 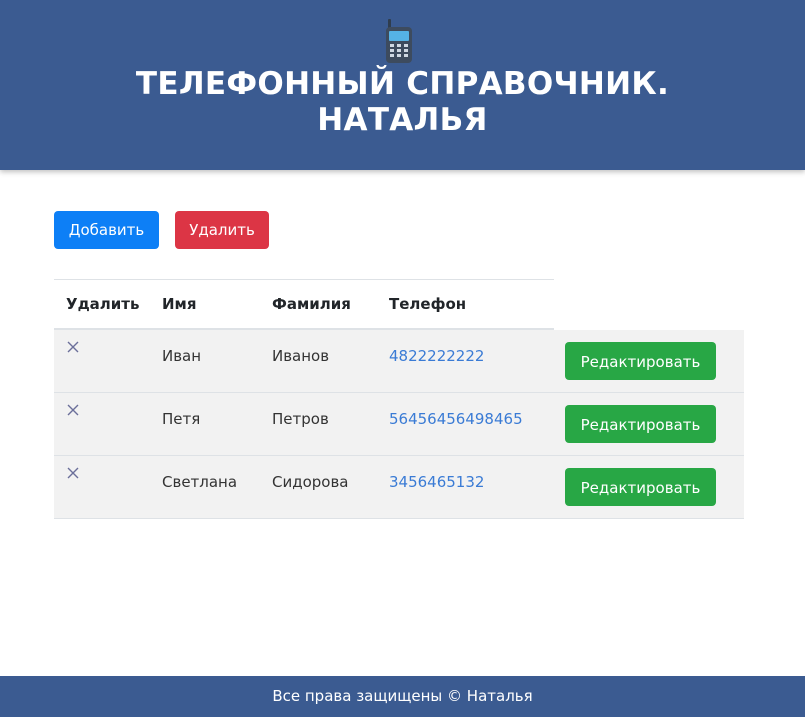 I want to click on first-name-cell: Петя, so click(x=181, y=419).